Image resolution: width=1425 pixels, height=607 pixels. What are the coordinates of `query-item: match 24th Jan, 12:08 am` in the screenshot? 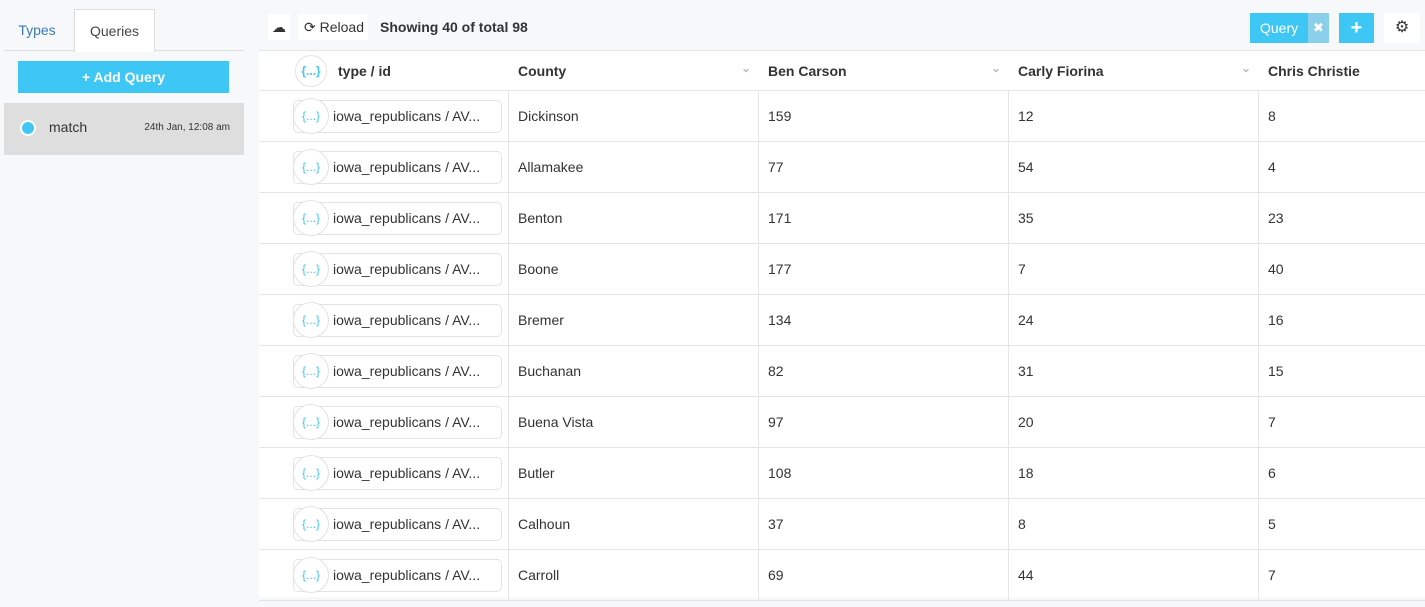 It's located at (124, 129).